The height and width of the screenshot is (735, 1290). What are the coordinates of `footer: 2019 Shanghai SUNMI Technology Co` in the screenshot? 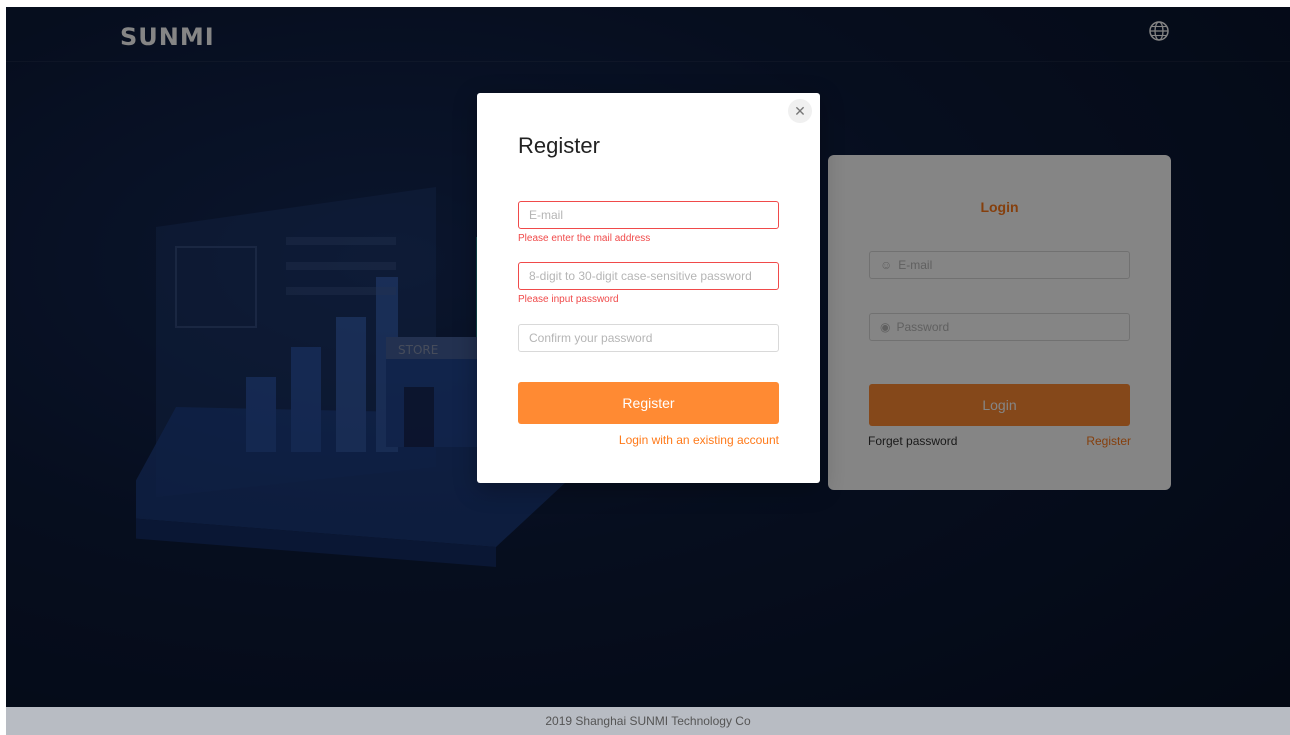 It's located at (648, 721).